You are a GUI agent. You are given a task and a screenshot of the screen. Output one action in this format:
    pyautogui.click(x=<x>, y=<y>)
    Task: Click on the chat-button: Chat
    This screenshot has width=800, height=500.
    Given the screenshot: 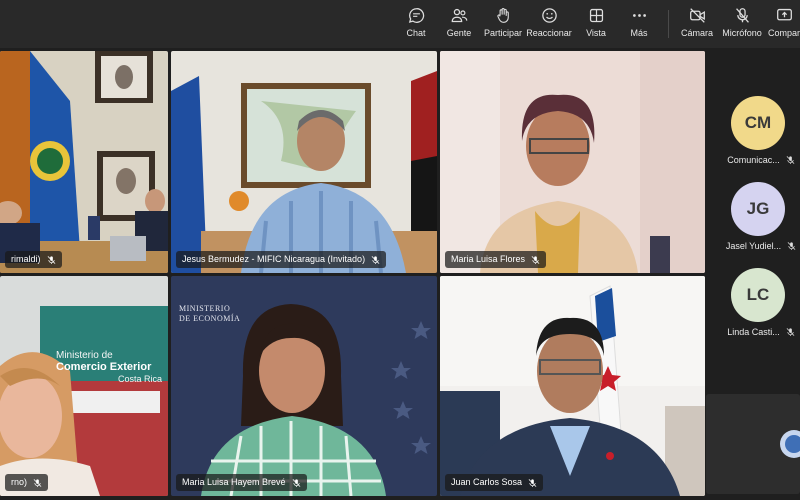 What is the action you would take?
    pyautogui.click(x=416, y=25)
    